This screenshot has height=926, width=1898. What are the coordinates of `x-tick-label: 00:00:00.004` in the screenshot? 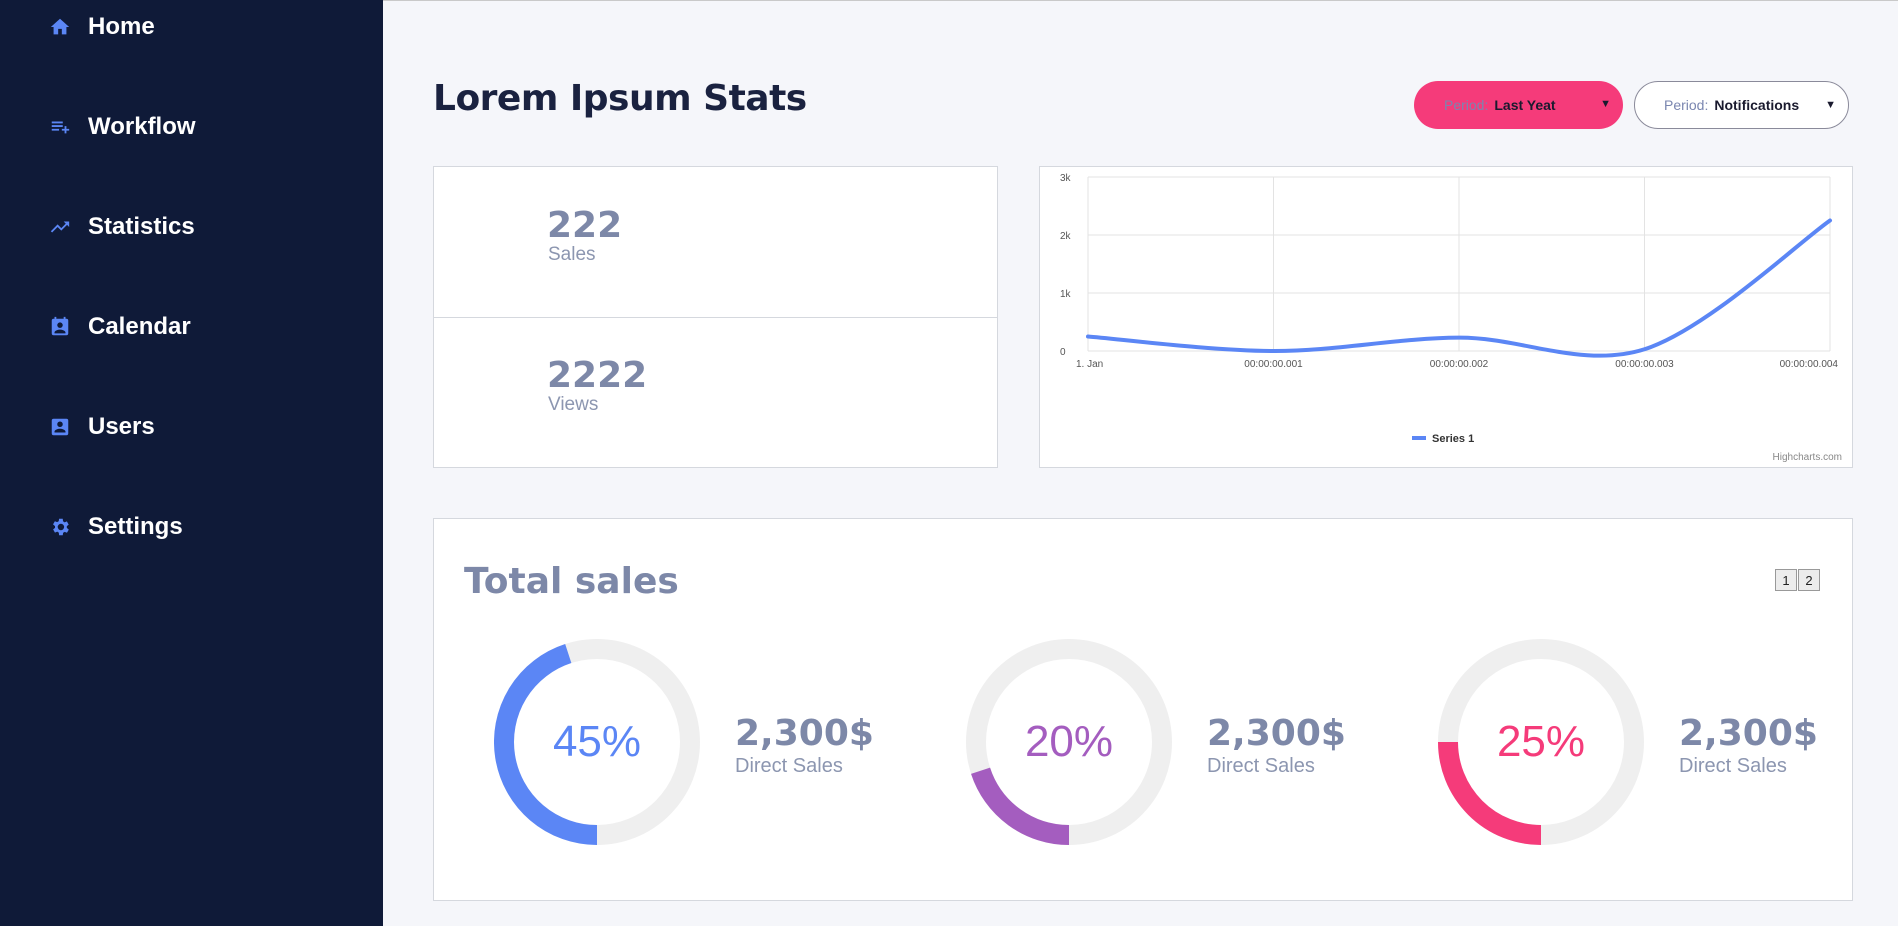 It's located at (1809, 364).